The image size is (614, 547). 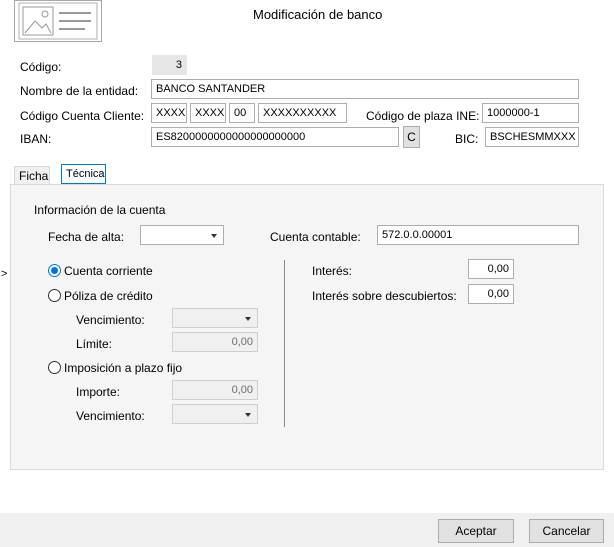 What do you see at coordinates (411, 137) in the screenshot?
I see `iban-calculate-button: C` at bounding box center [411, 137].